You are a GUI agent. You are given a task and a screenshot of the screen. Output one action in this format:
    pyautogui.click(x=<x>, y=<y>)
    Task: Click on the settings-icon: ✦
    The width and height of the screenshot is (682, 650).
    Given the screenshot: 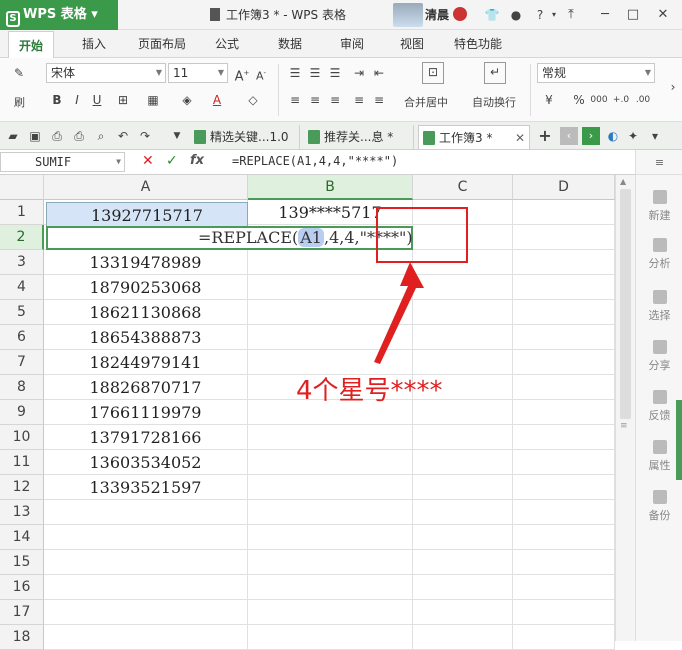 What is the action you would take?
    pyautogui.click(x=633, y=136)
    